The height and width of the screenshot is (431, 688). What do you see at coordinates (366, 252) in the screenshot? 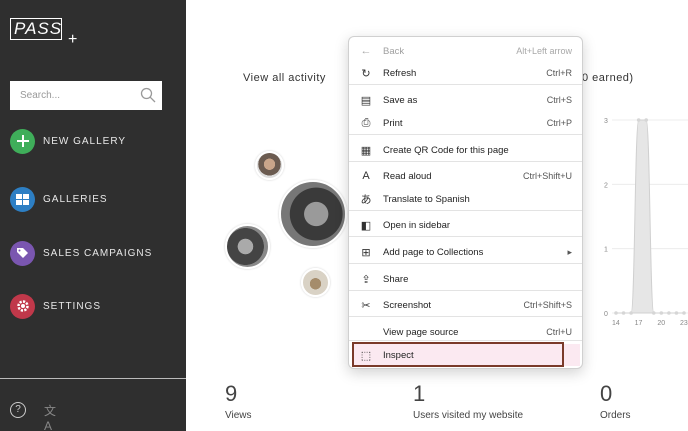
I see `collections-icon: ⊞` at bounding box center [366, 252].